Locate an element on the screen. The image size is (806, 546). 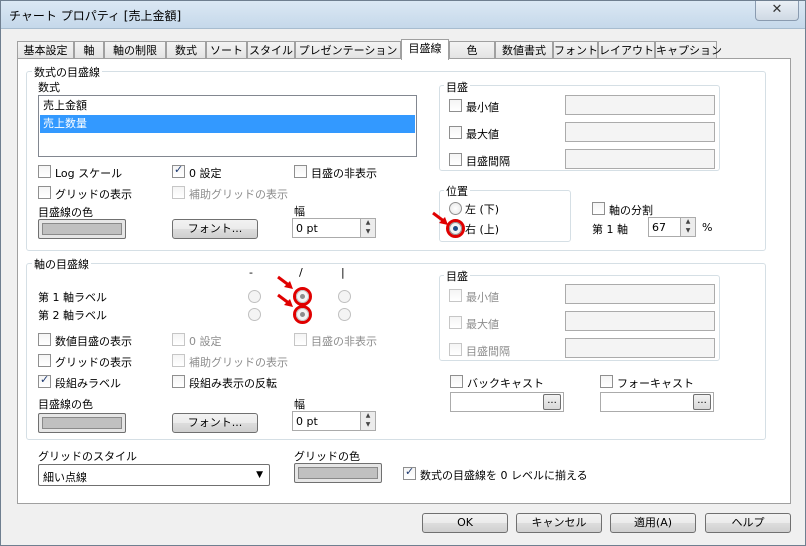
split-value: 67 is located at coordinates (659, 227).